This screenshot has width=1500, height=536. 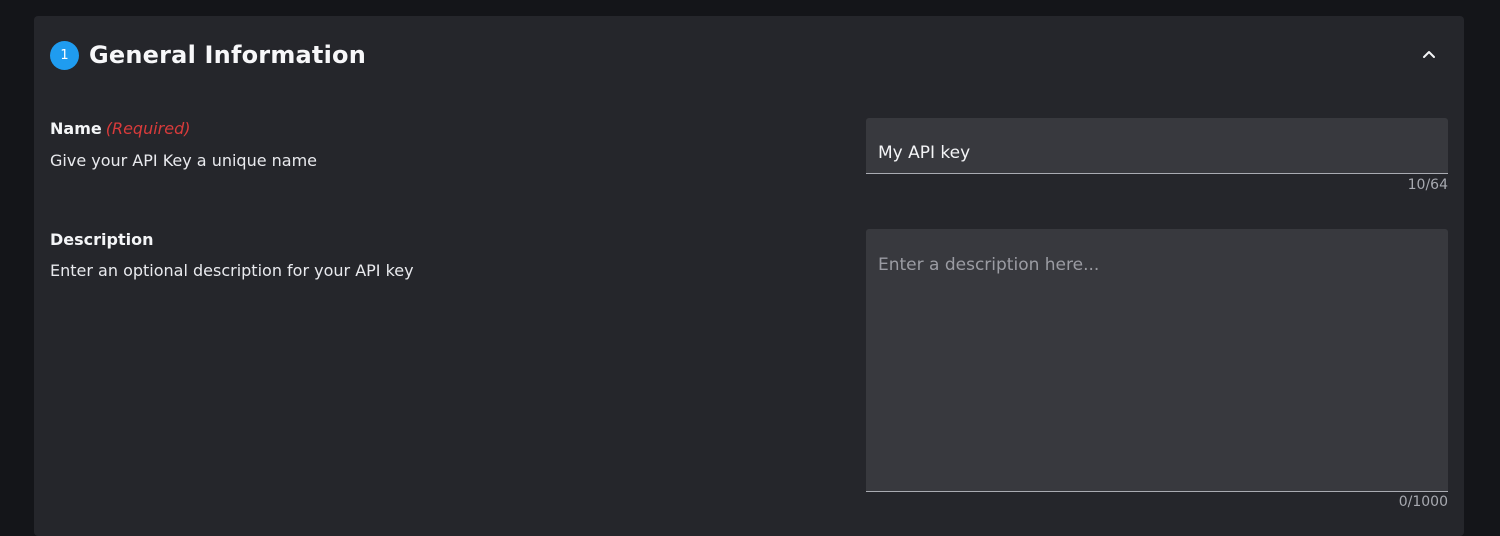 I want to click on section-header: 1 General Information, so click(x=749, y=55).